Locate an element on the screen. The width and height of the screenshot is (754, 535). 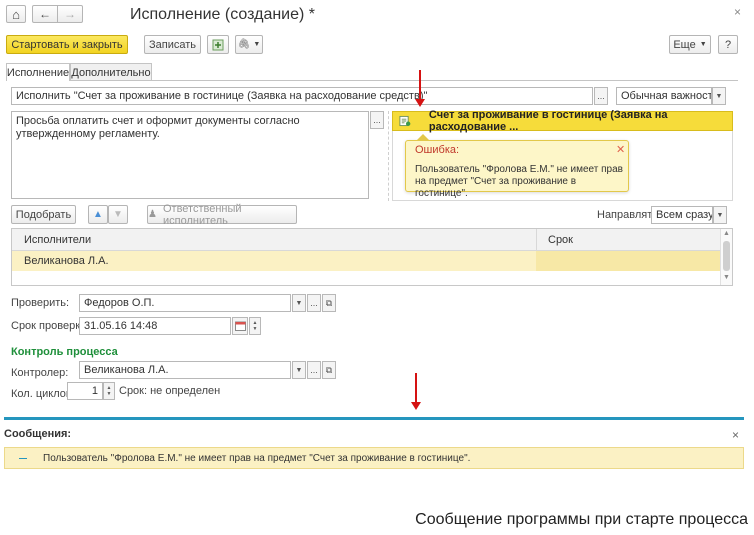
move-down-button: ▼ is located at coordinates (118, 214).